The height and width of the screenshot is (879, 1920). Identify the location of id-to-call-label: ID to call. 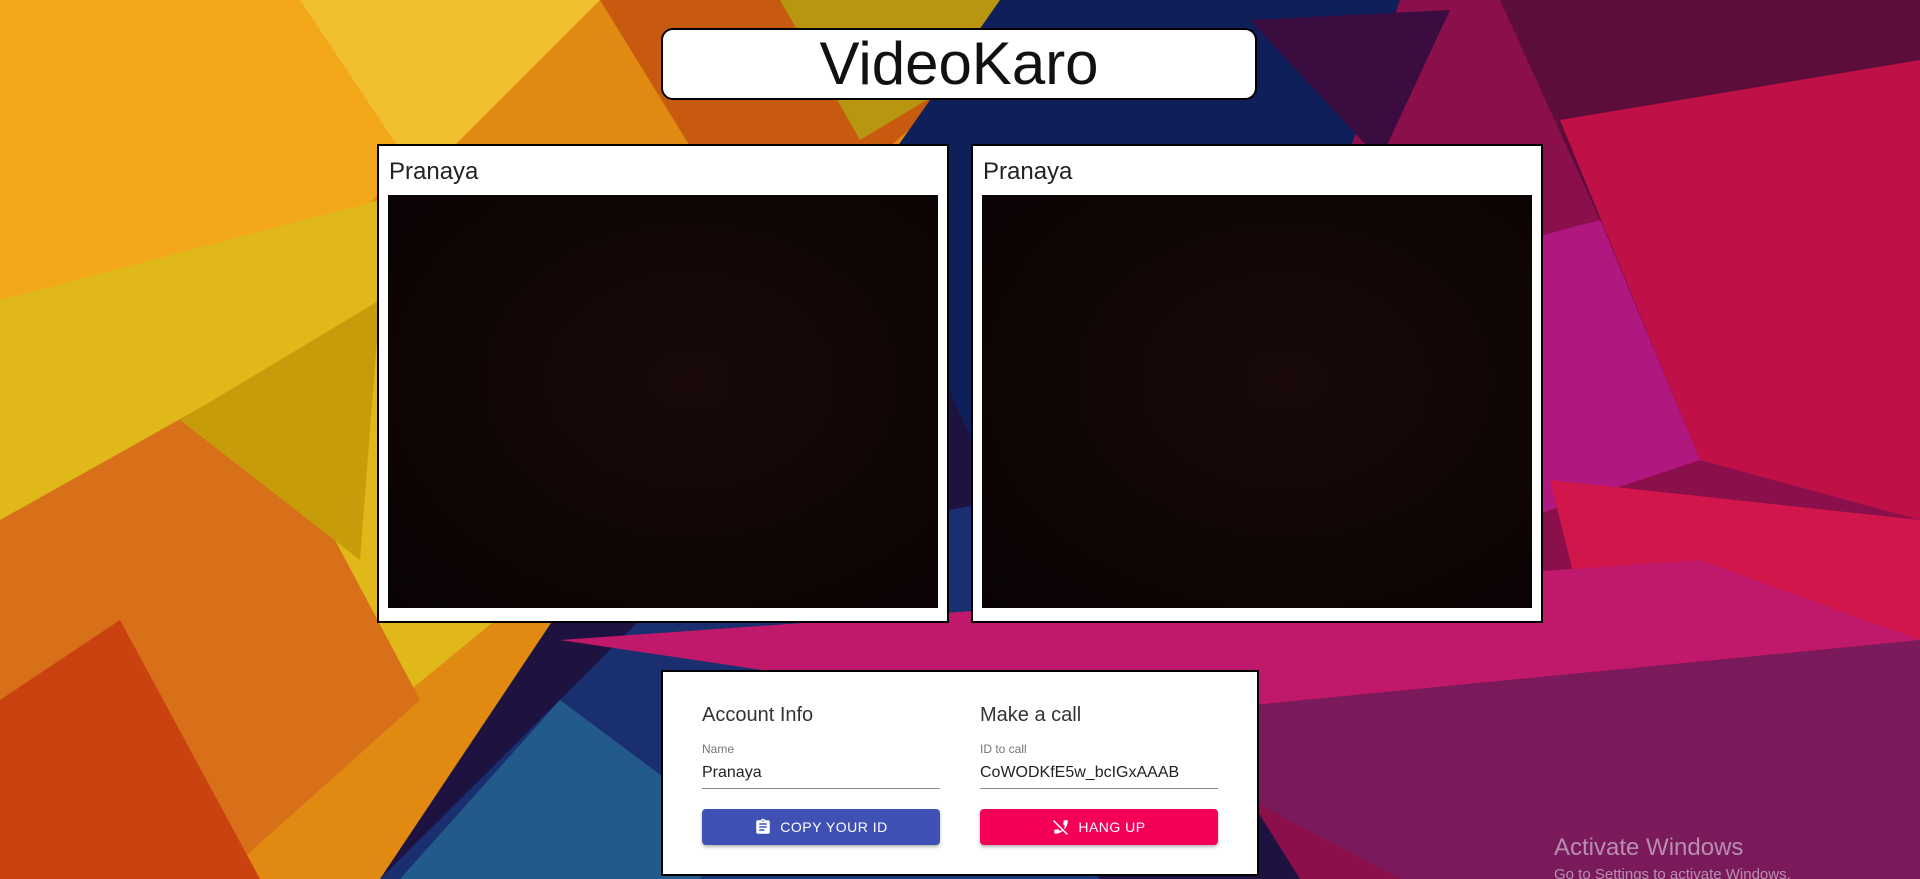
(1003, 749).